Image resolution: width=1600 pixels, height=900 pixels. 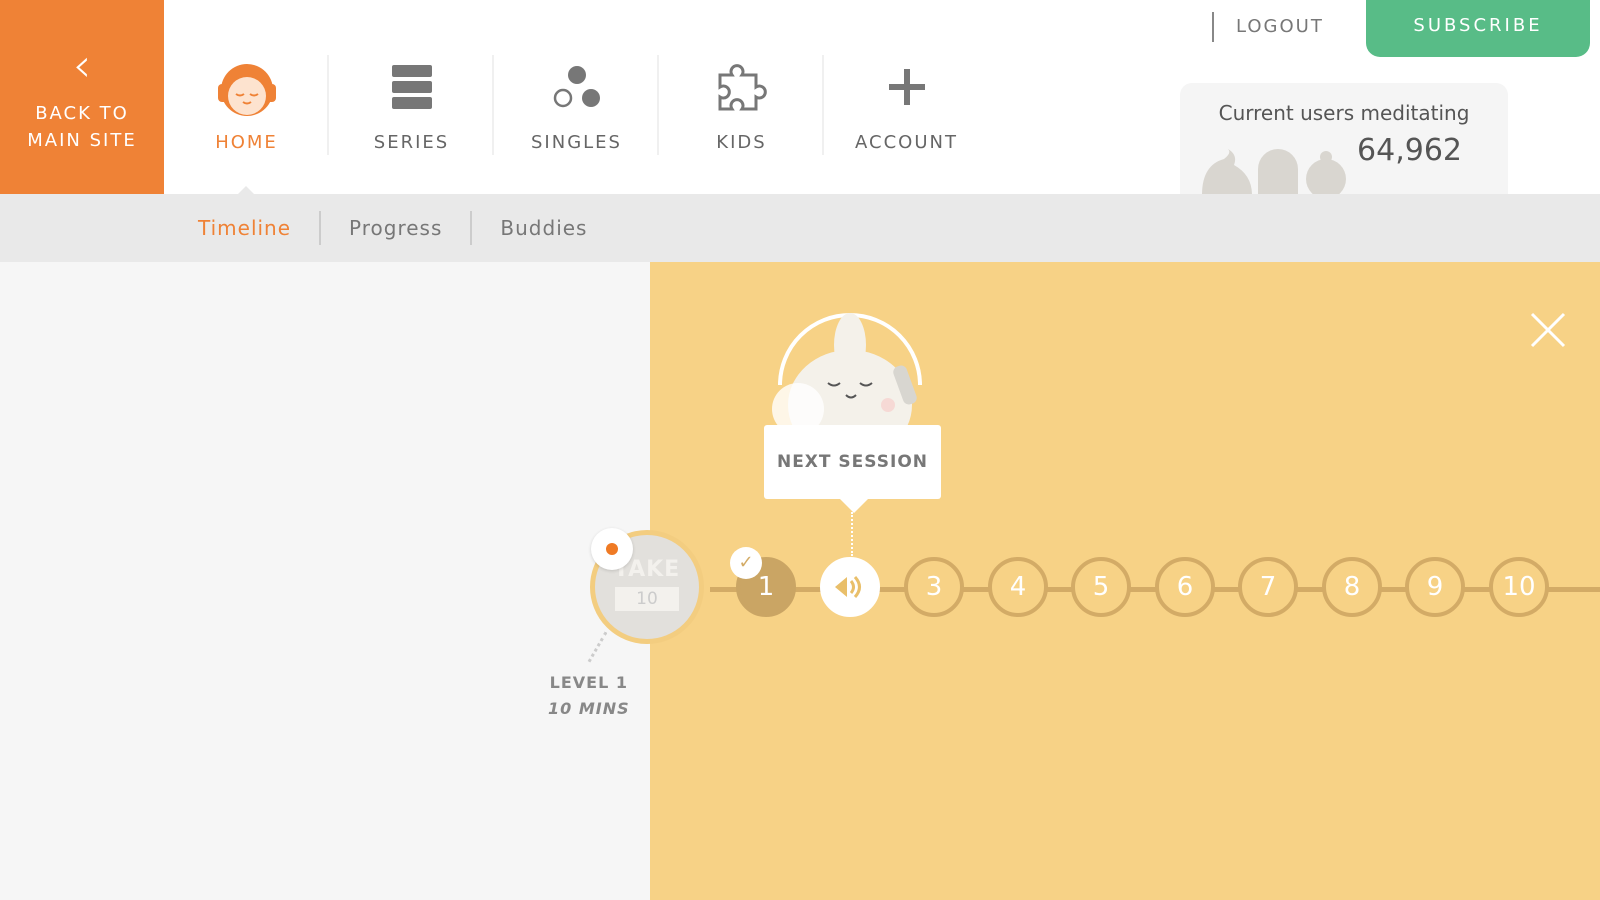 What do you see at coordinates (852, 534) in the screenshot?
I see `tooltip-connector` at bounding box center [852, 534].